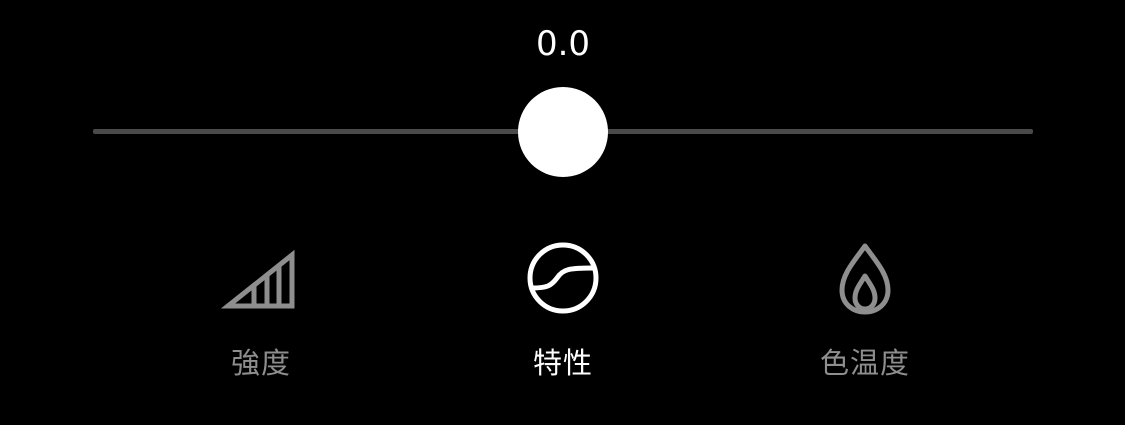 The height and width of the screenshot is (425, 1125). Describe the element at coordinates (563, 44) in the screenshot. I see `slider-value: 0.0` at that location.